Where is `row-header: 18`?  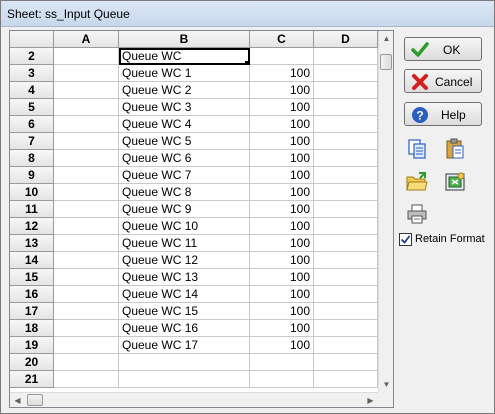 row-header: 18 is located at coordinates (32, 328).